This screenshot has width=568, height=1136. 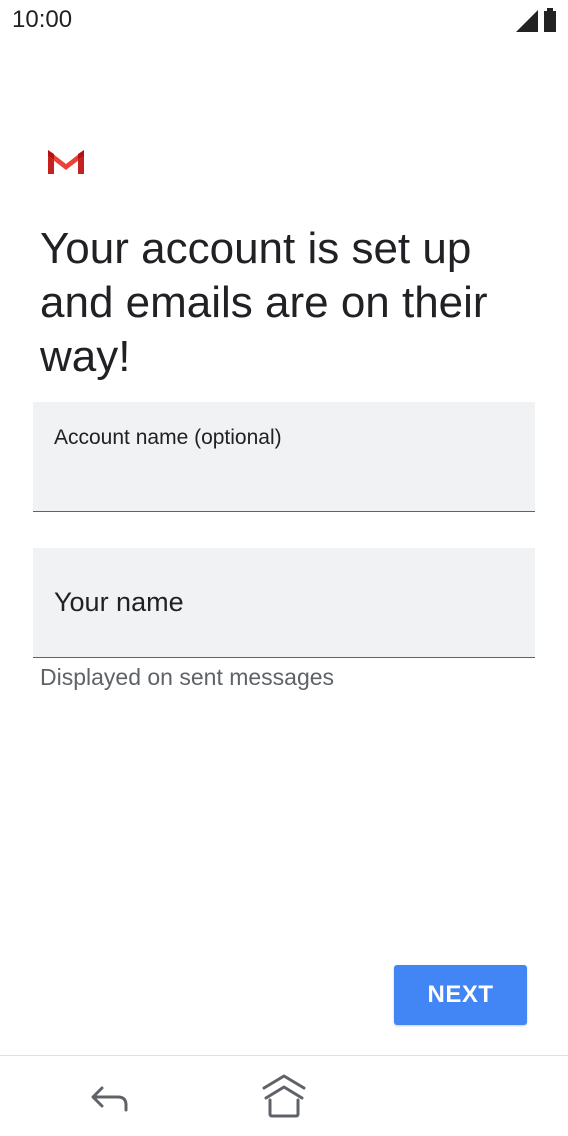 I want to click on next-button: NEXT, so click(x=460, y=995).